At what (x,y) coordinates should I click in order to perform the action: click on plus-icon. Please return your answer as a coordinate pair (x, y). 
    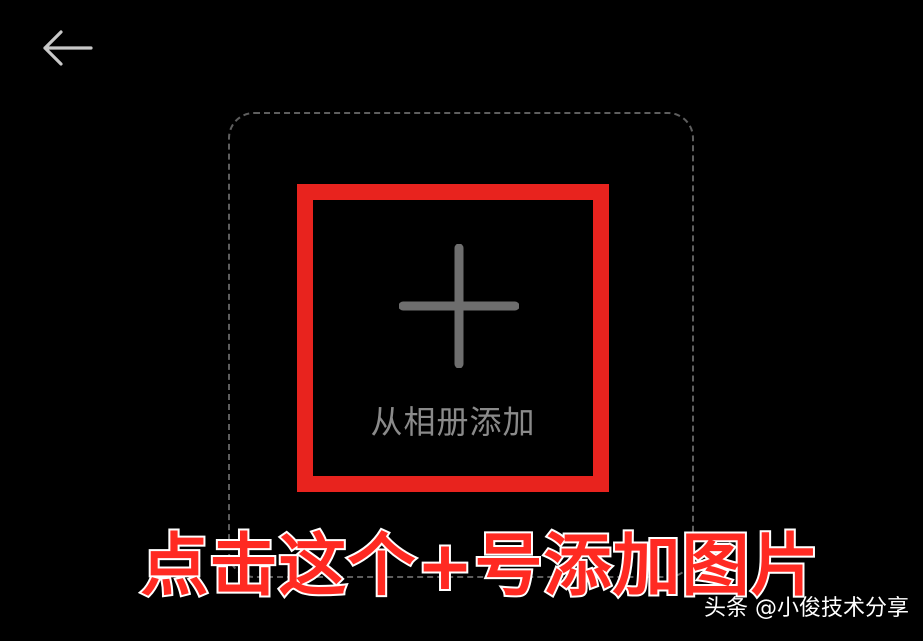
    Looking at the image, I should click on (459, 306).